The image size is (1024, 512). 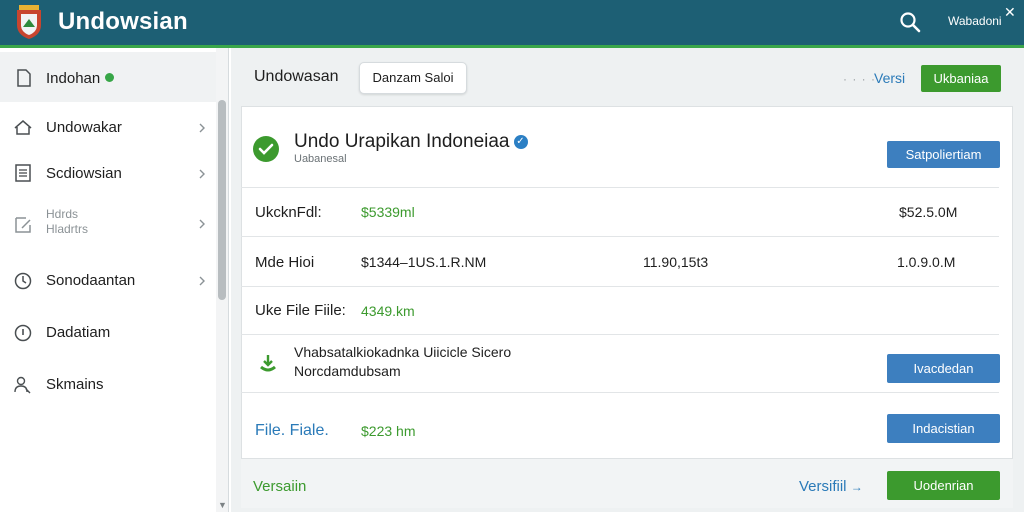 I want to click on versi-link: Versi, so click(x=889, y=78).